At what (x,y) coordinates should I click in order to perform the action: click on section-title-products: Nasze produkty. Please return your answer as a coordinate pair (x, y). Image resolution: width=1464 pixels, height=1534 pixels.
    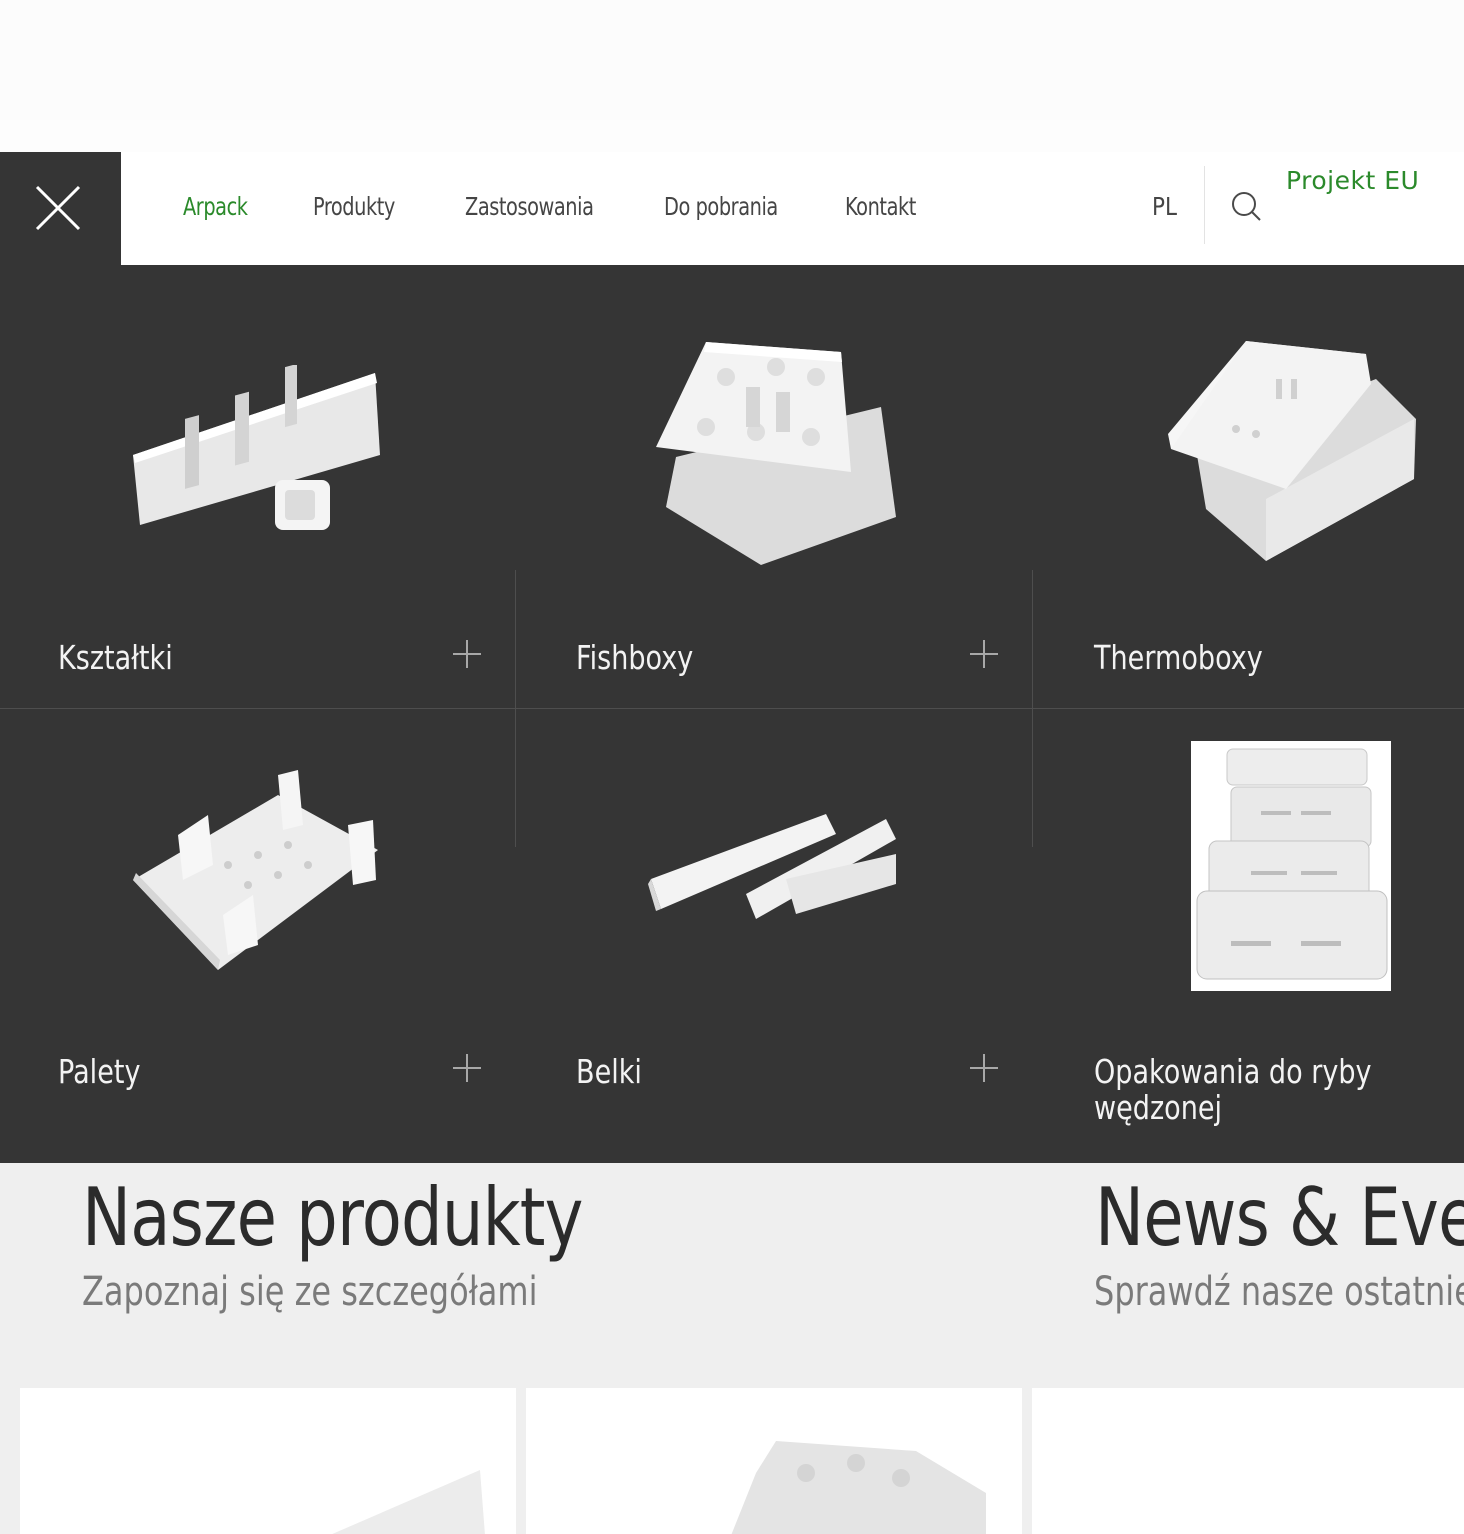
    Looking at the image, I should click on (332, 1217).